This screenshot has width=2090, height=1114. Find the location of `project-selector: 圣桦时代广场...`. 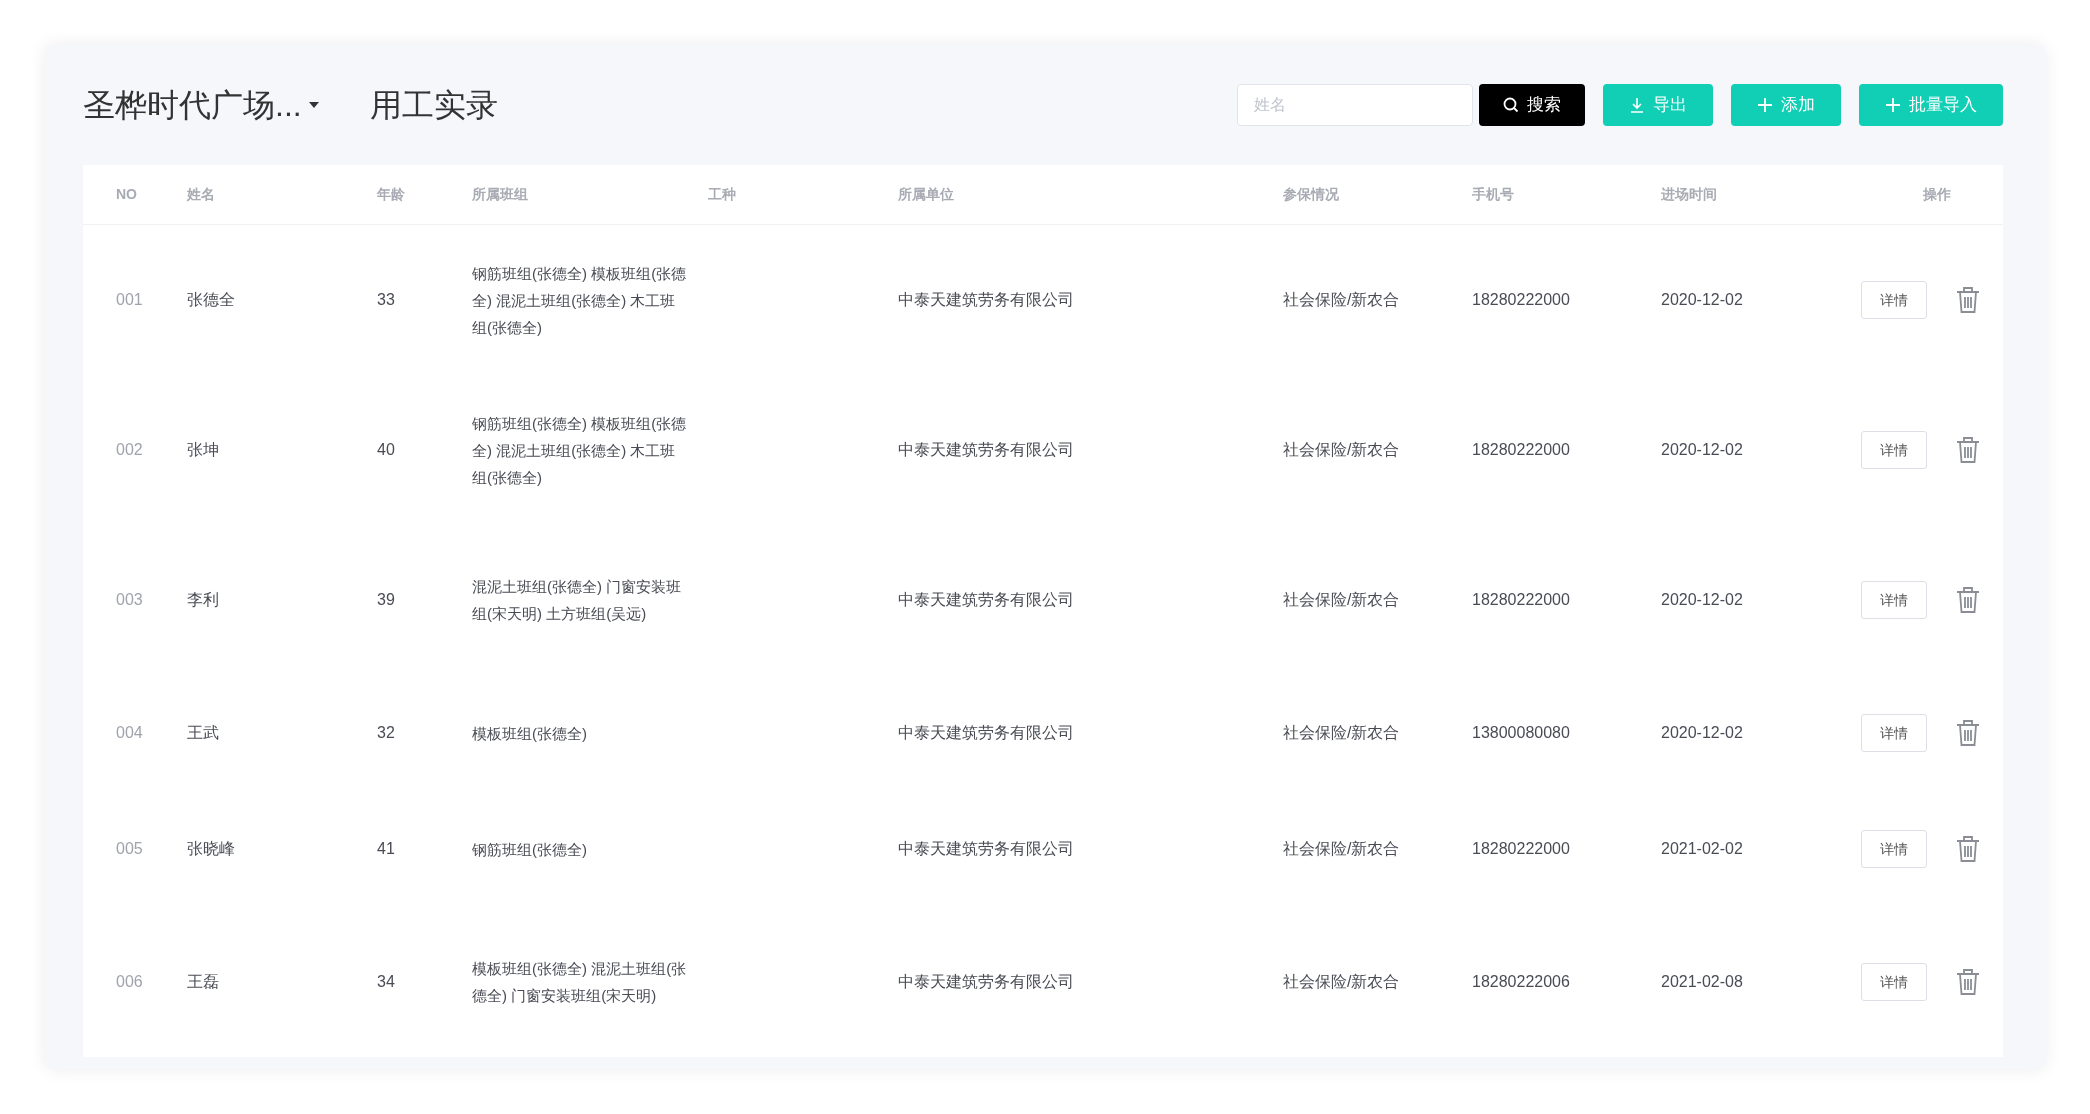

project-selector: 圣桦时代广场... is located at coordinates (192, 105).